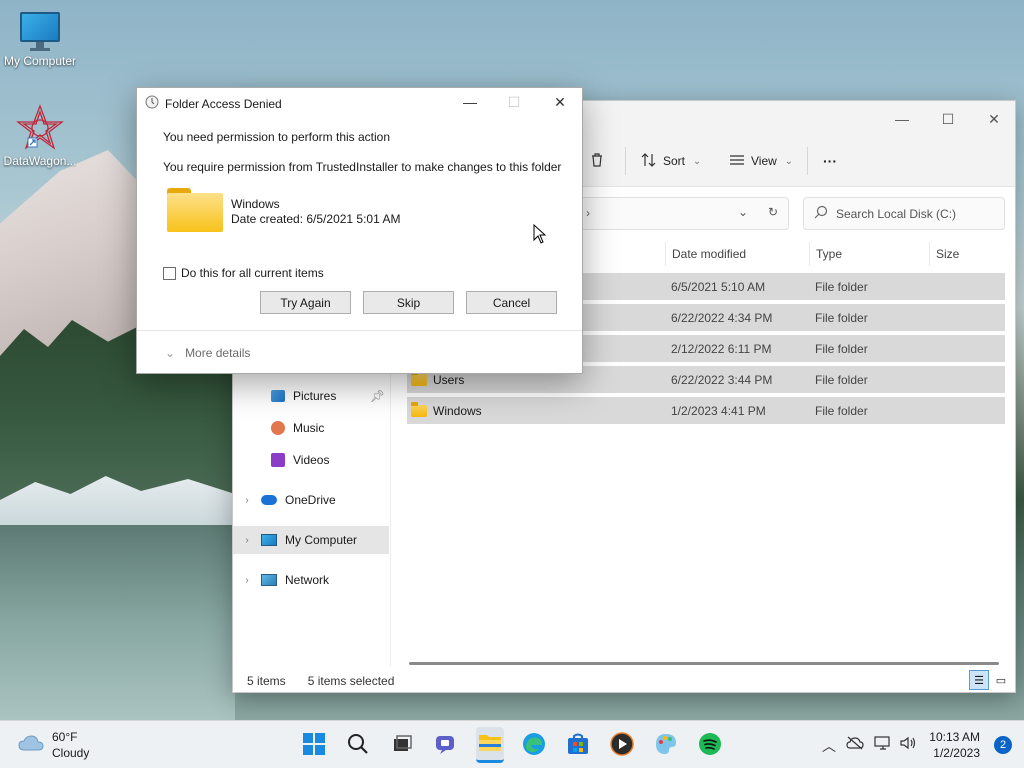 The width and height of the screenshot is (1024, 768). I want to click on view-button: View ⌄, so click(762, 161).